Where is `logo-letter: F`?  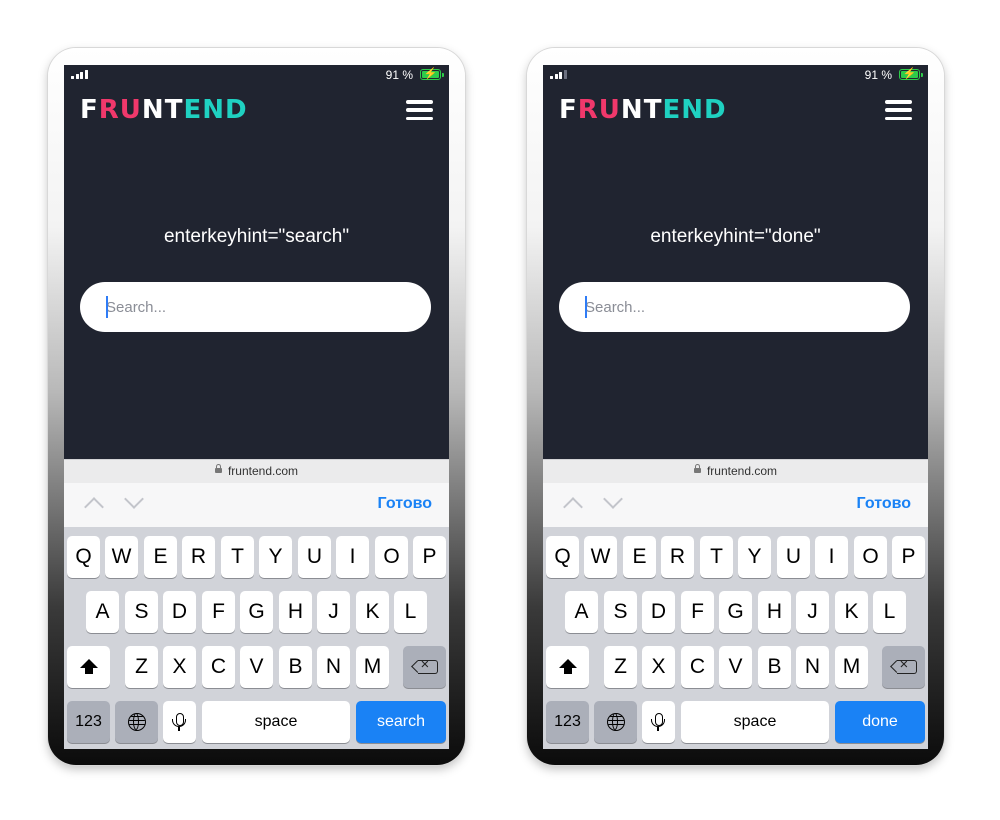 logo-letter: F is located at coordinates (89, 110).